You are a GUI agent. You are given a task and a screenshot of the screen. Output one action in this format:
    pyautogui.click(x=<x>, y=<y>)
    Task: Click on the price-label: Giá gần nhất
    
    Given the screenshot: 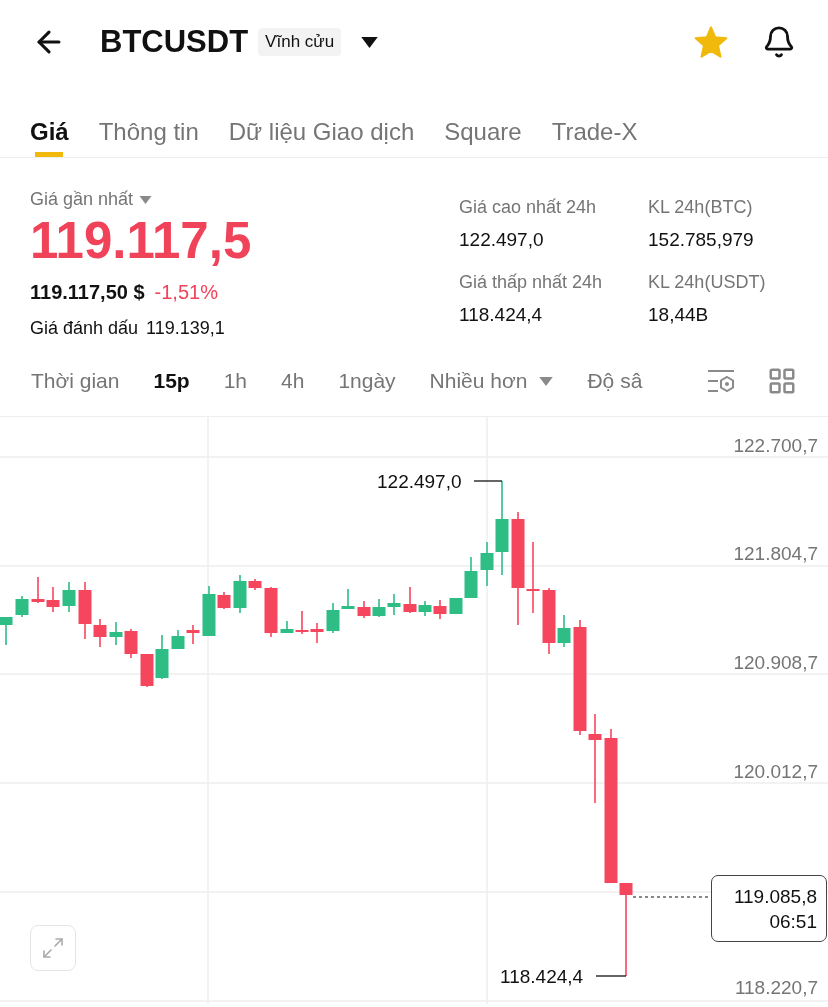 What is the action you would take?
    pyautogui.click(x=82, y=199)
    